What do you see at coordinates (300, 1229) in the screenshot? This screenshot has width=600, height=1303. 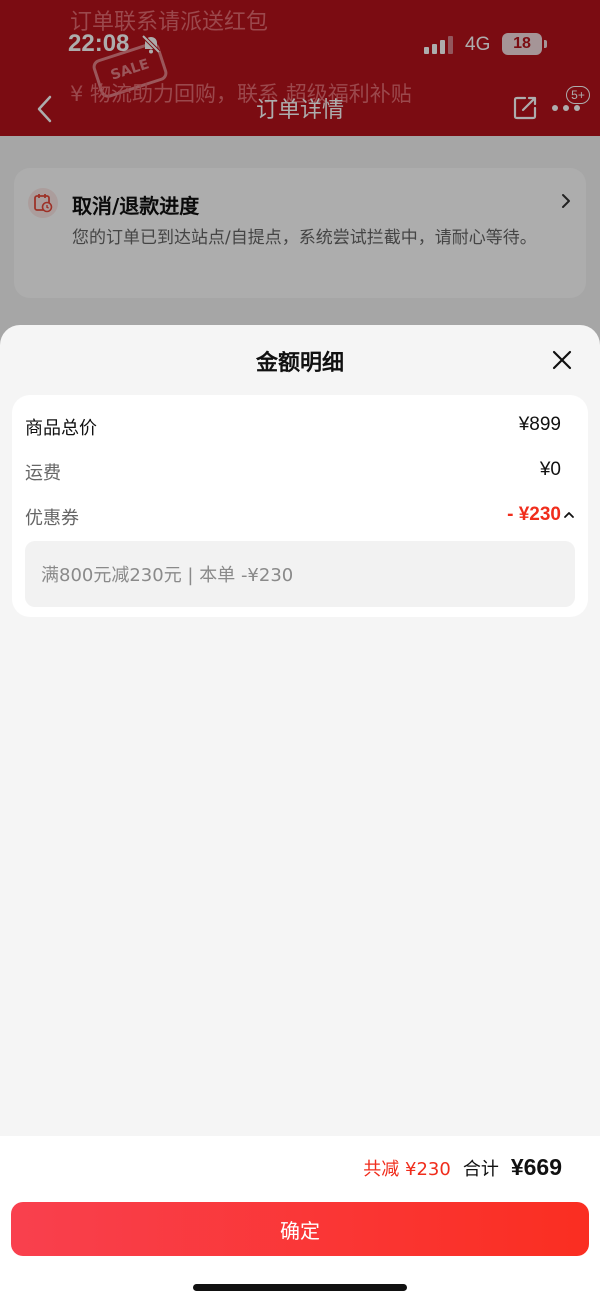 I see `confirm-button: 确定` at bounding box center [300, 1229].